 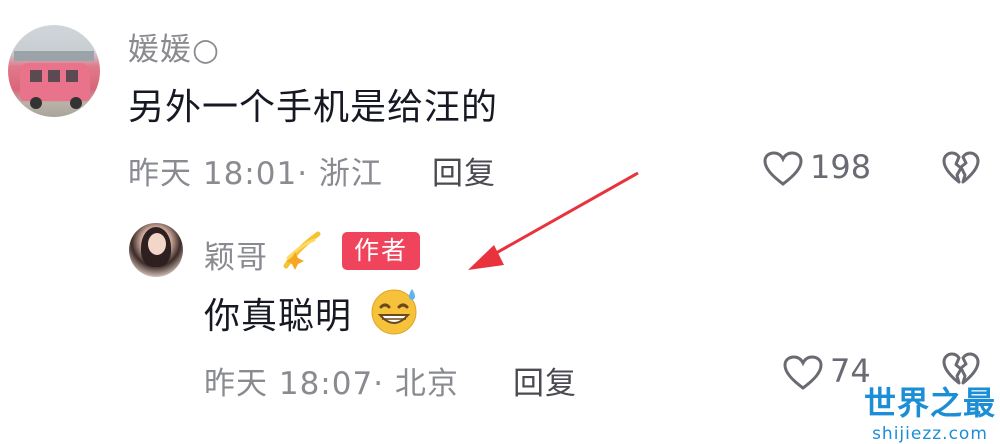 I want to click on username-text: 媛媛, so click(x=160, y=50).